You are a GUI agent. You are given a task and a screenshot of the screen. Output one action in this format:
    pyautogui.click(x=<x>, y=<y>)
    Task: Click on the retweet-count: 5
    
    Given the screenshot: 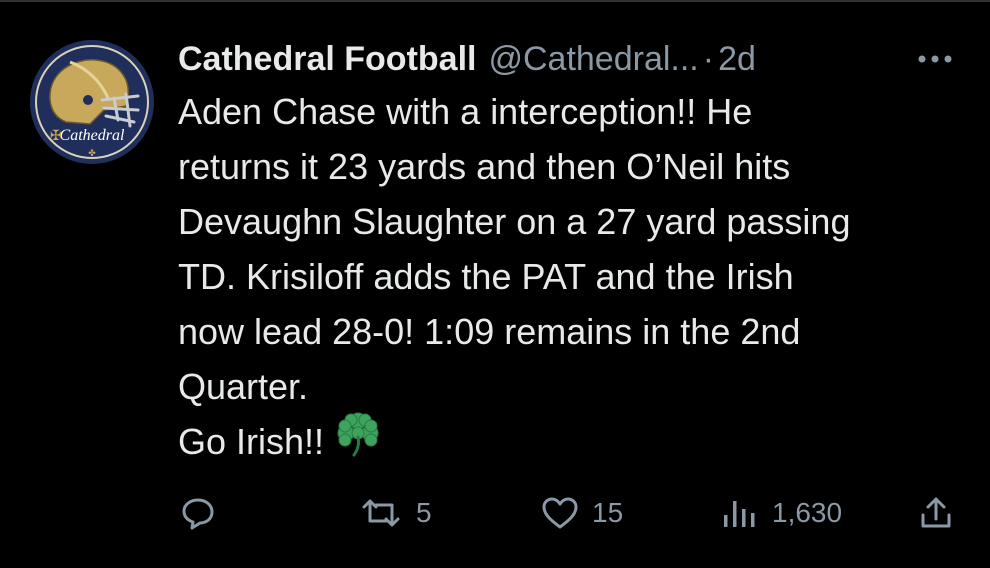 What is the action you would take?
    pyautogui.click(x=424, y=512)
    